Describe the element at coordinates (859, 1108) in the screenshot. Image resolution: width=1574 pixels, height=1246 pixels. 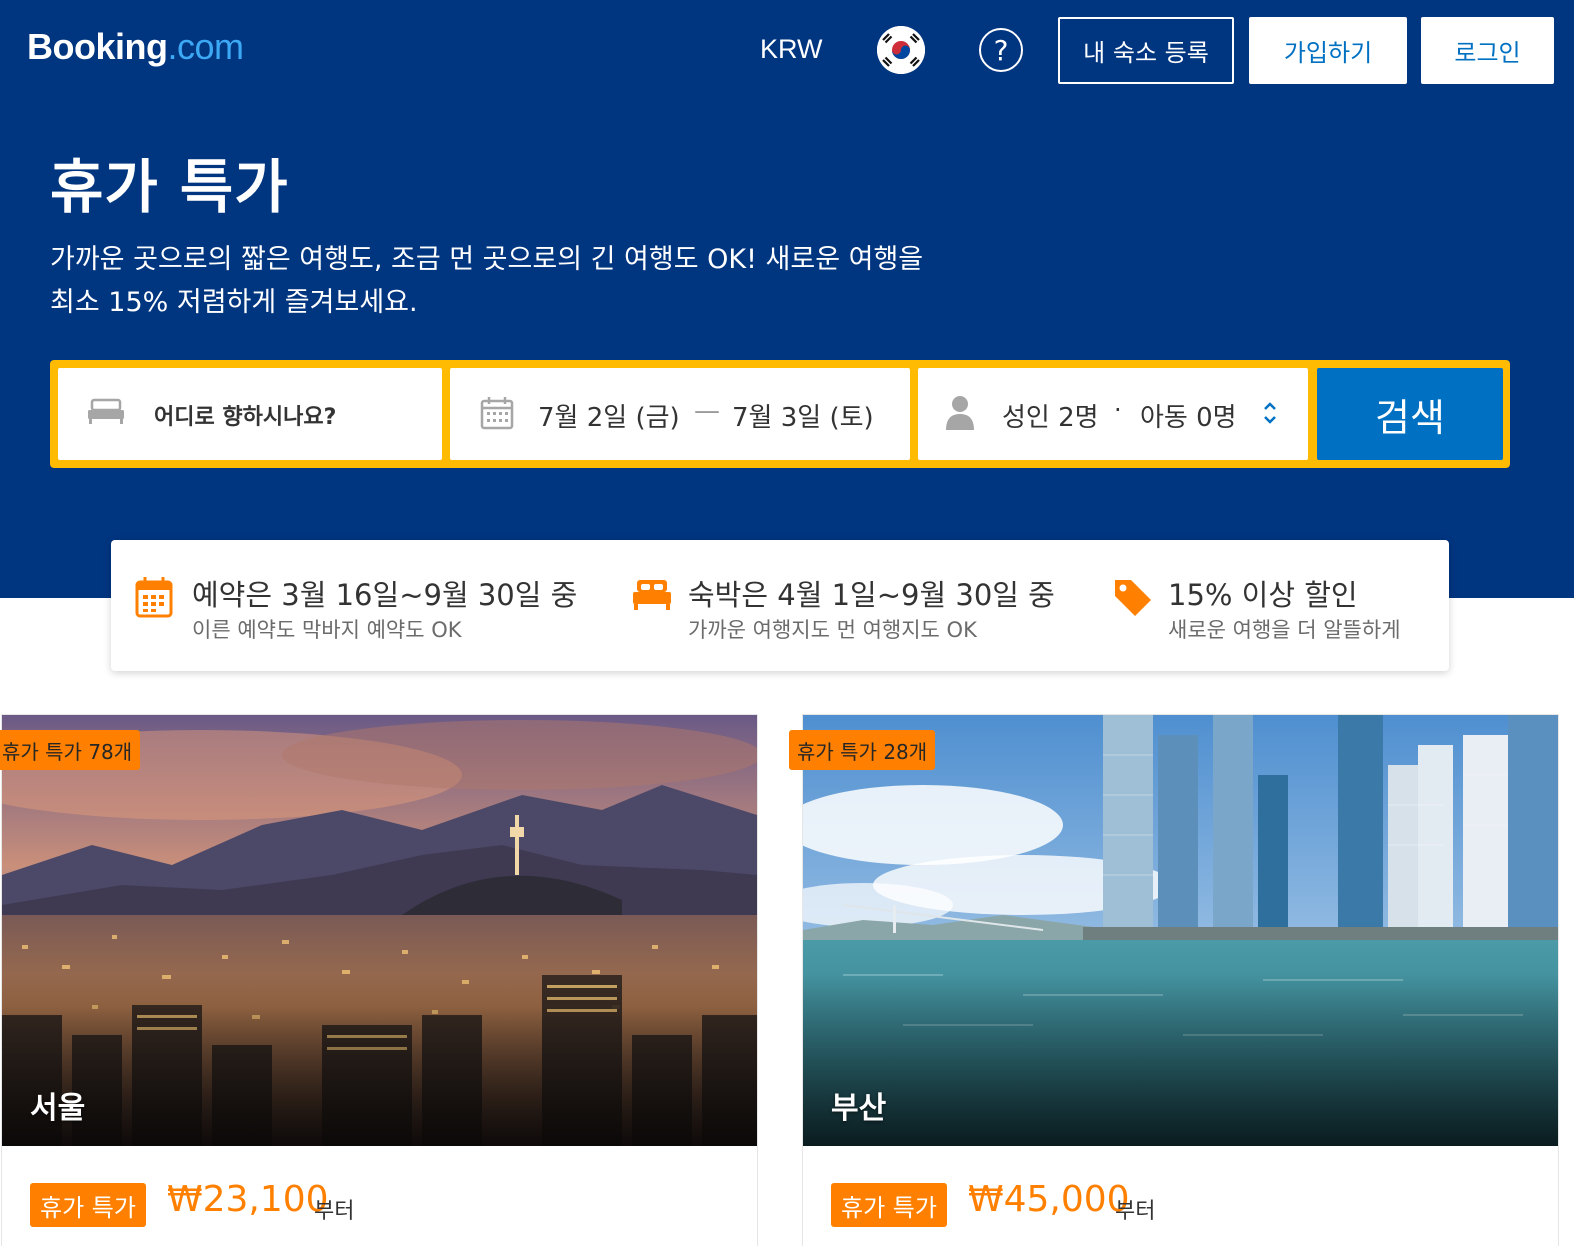
I see `city-name: 부산` at that location.